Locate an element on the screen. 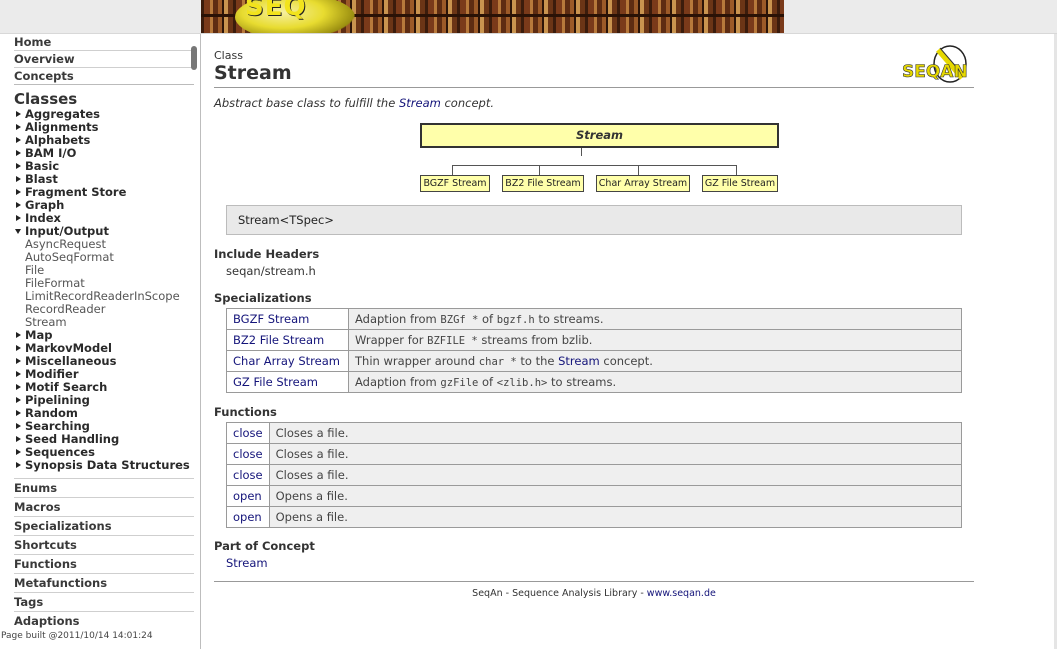 Image resolution: width=1057 pixels, height=649 pixels. seqan-logo-icon: SEQAN is located at coordinates (937, 67).